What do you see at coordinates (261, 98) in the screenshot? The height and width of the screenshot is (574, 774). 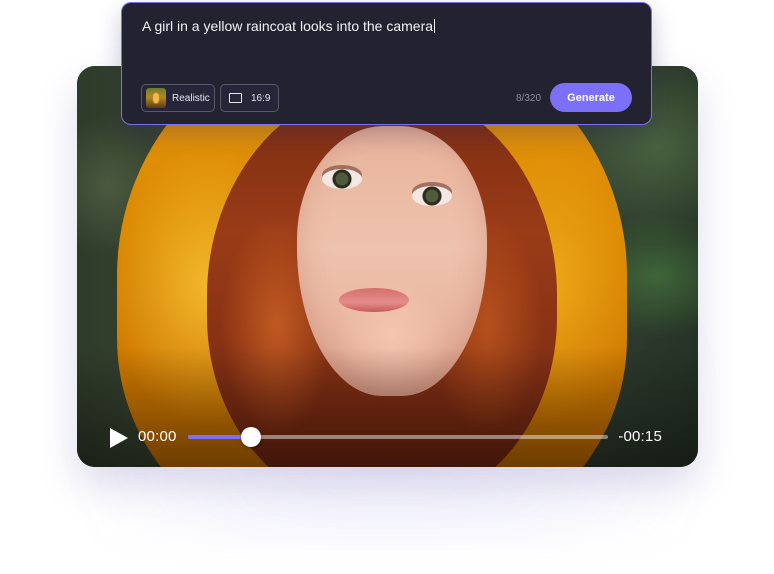 I see `aspect-ratio-label: 16:9` at bounding box center [261, 98].